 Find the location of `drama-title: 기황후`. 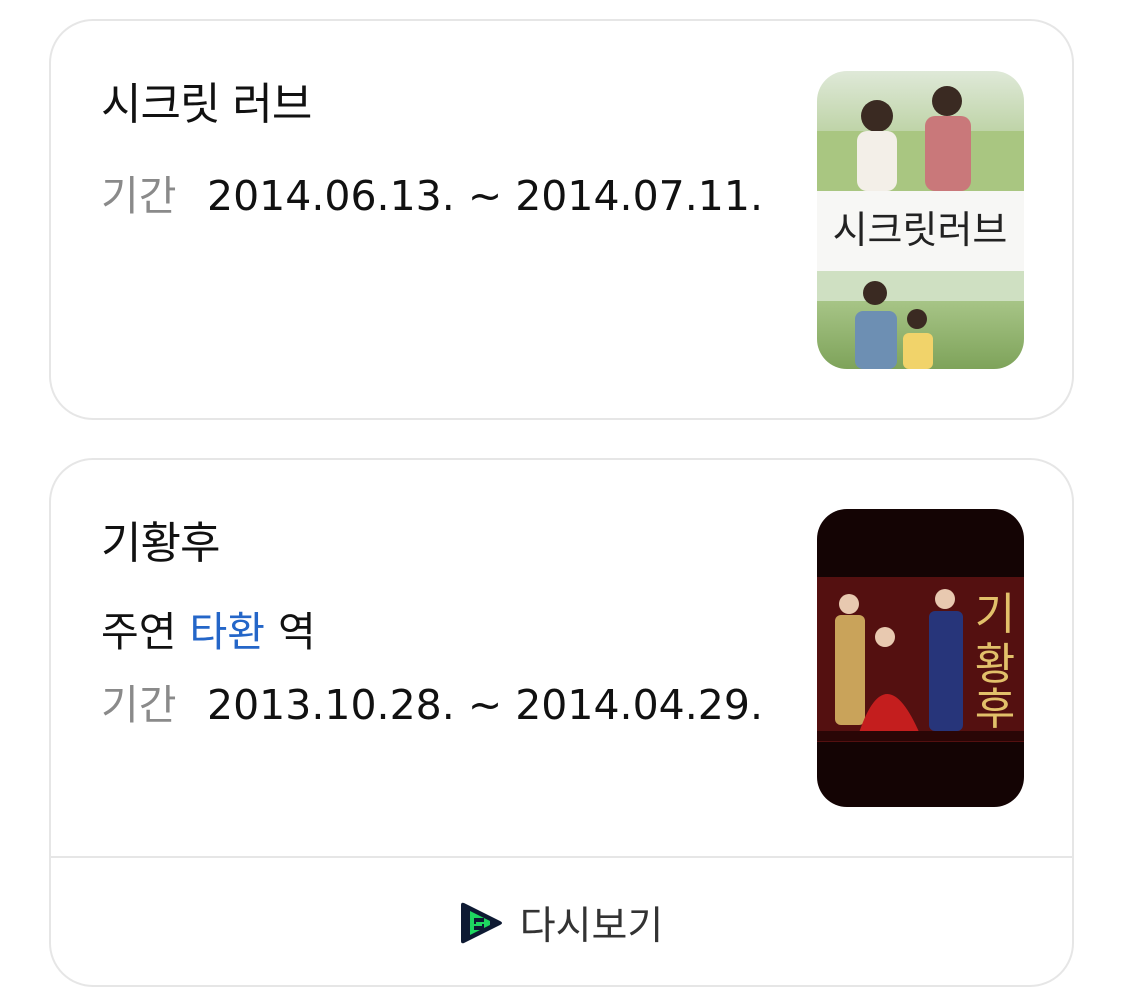

drama-title: 기황후 is located at coordinates (160, 544).